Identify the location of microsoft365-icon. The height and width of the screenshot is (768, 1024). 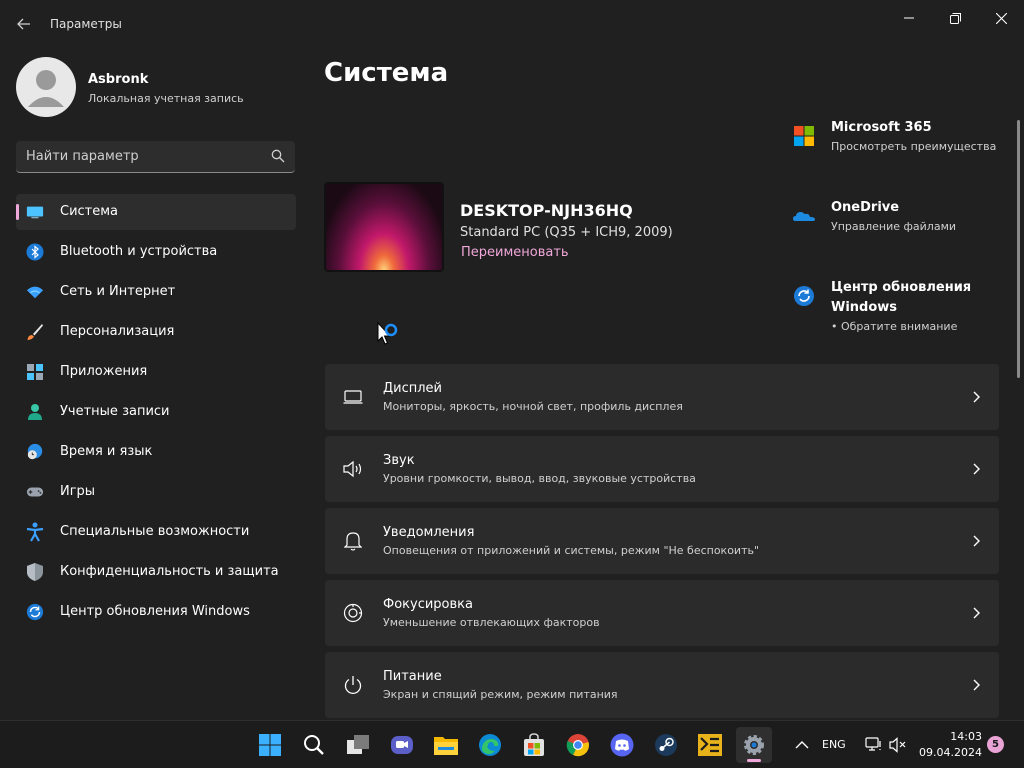
(804, 136).